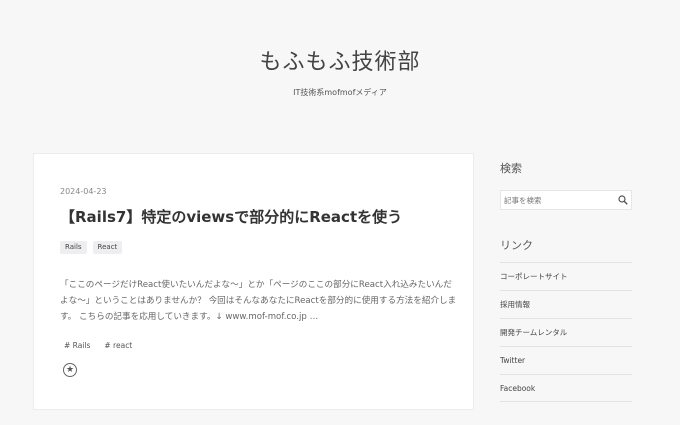 The height and width of the screenshot is (425, 680). What do you see at coordinates (566, 276) in the screenshot?
I see `link-corporate: コーポレートサイト` at bounding box center [566, 276].